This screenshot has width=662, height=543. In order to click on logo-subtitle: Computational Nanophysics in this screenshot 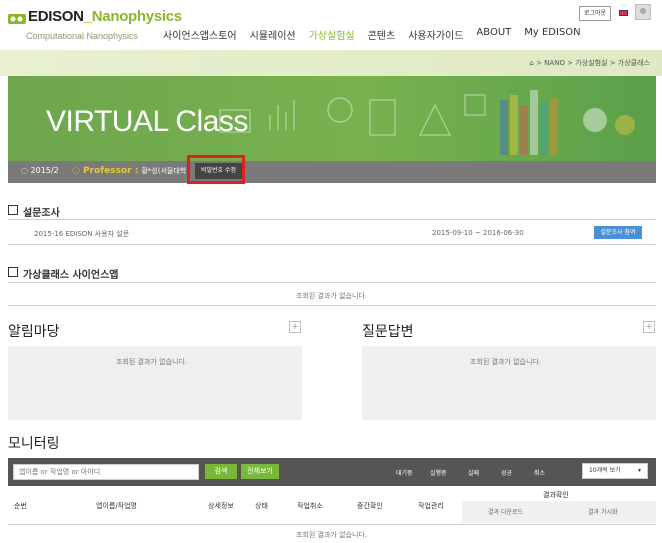, I will do `click(82, 36)`.